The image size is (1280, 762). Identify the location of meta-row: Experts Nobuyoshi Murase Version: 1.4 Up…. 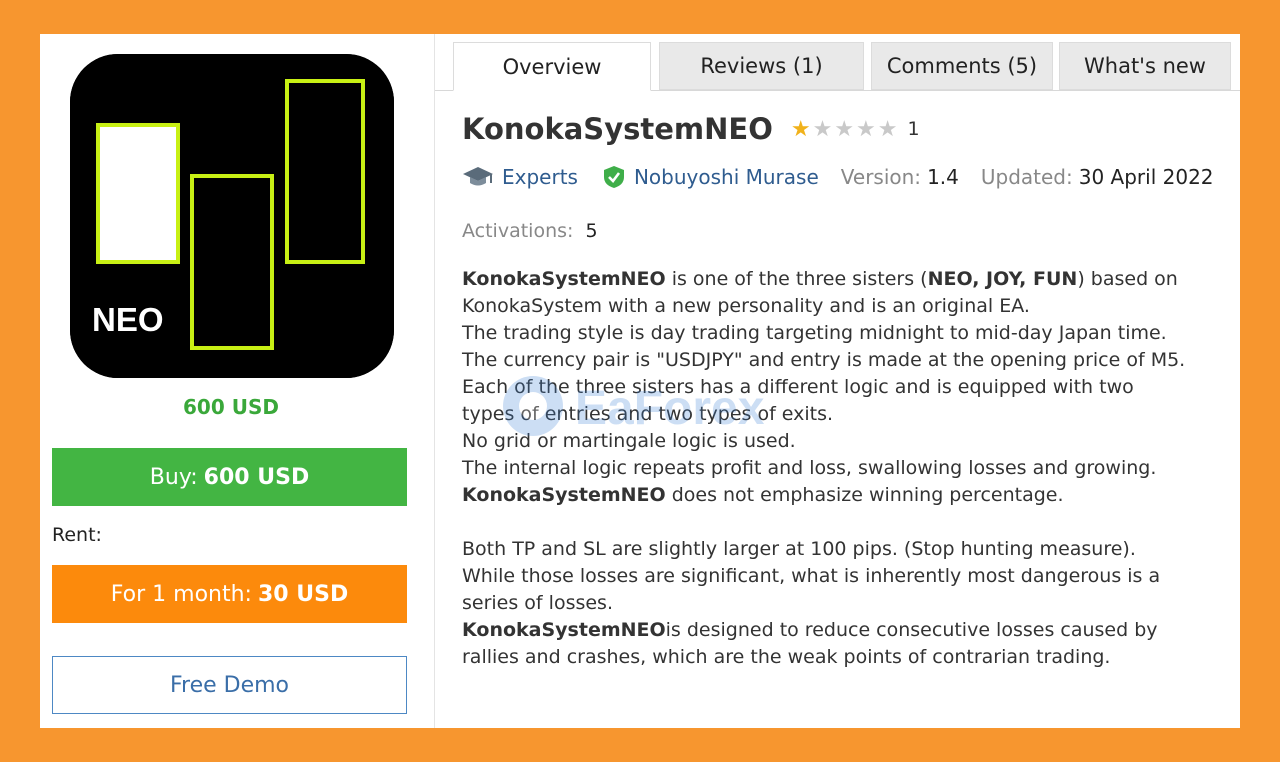
(838, 177).